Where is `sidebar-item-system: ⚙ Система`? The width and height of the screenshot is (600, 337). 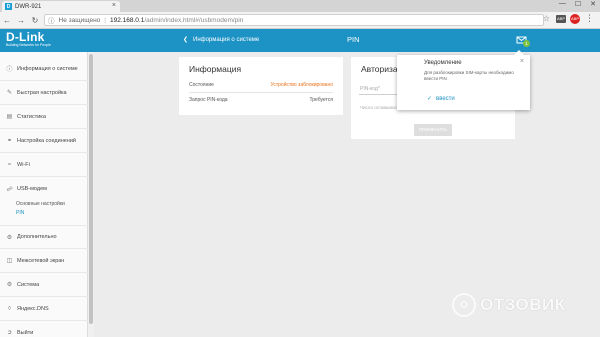
sidebar-item-system: ⚙ Система is located at coordinates (44, 285).